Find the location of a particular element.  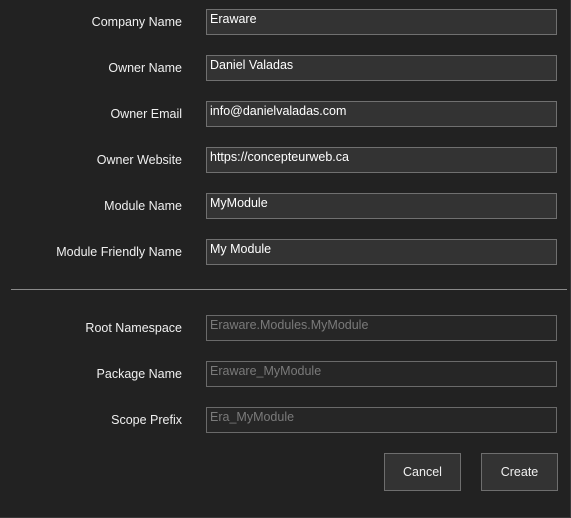

scope-prefix-label: Scope Prefix is located at coordinates (146, 420).